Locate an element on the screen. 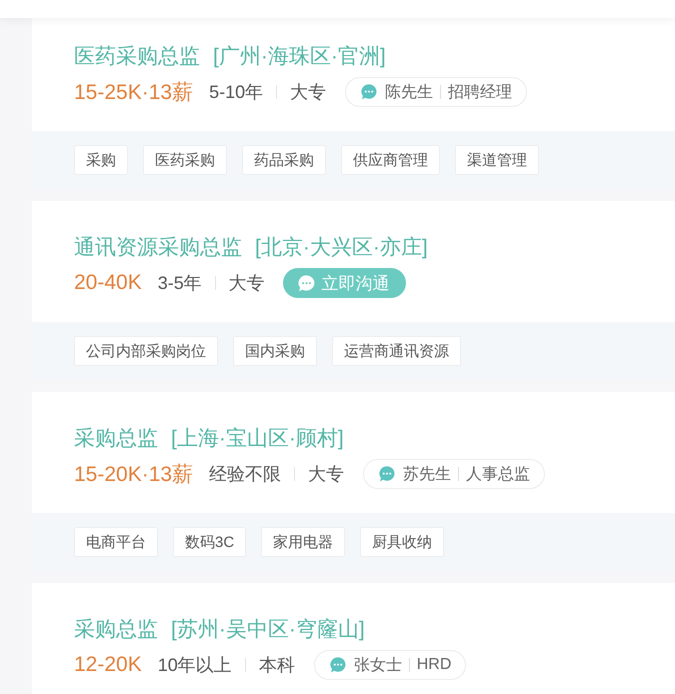 The image size is (675, 694). chat-button: 立即沟通 is located at coordinates (344, 283).